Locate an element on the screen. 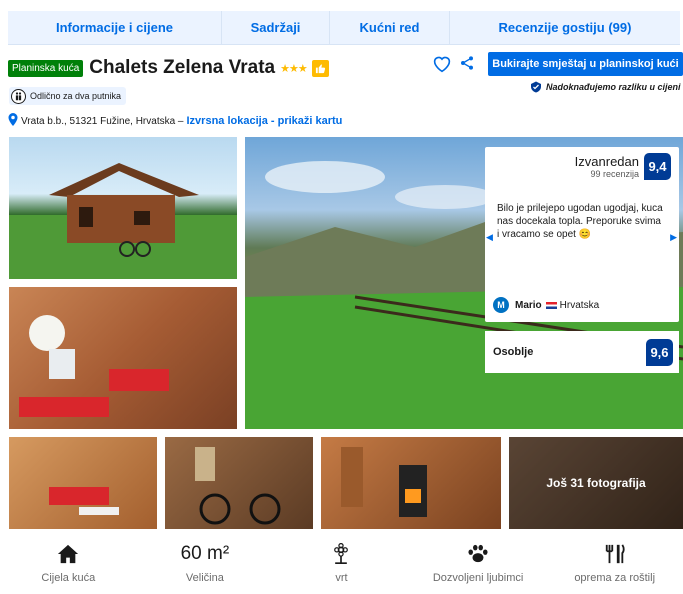 The height and width of the screenshot is (594, 683). check-shield-icon is located at coordinates (536, 87).